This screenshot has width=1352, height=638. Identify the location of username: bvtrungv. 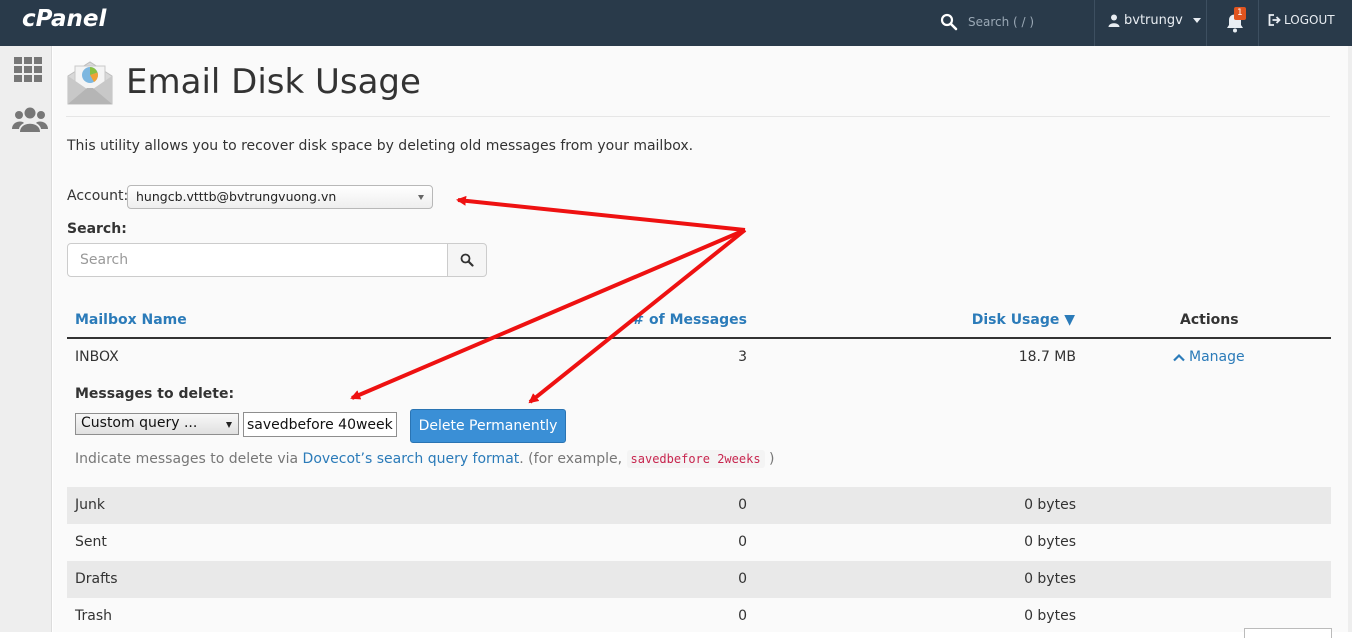
(1153, 20).